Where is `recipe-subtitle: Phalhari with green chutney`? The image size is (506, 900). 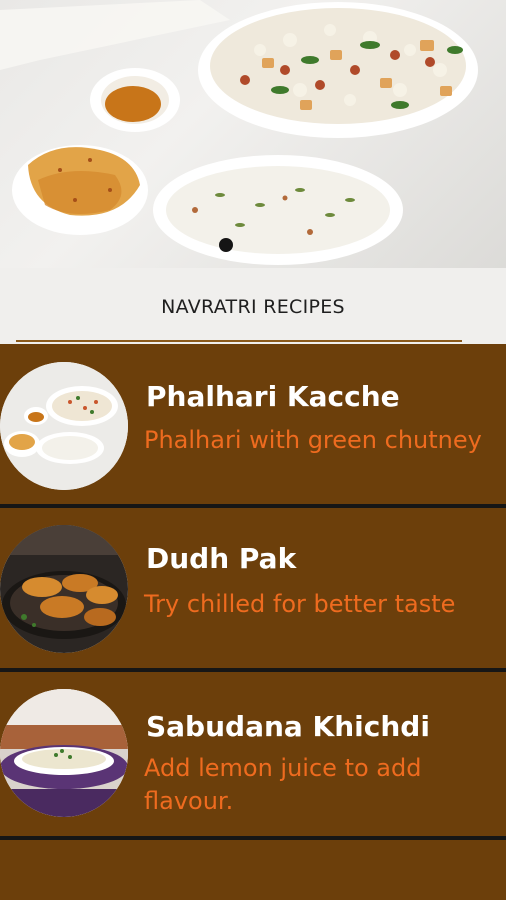 recipe-subtitle: Phalhari with green chutney is located at coordinates (313, 440).